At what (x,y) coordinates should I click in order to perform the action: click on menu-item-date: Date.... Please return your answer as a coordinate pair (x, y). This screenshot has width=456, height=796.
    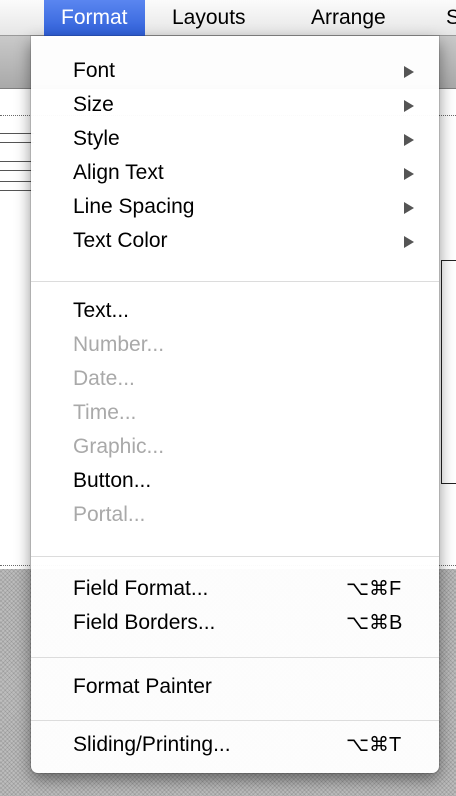
    Looking at the image, I should click on (235, 379).